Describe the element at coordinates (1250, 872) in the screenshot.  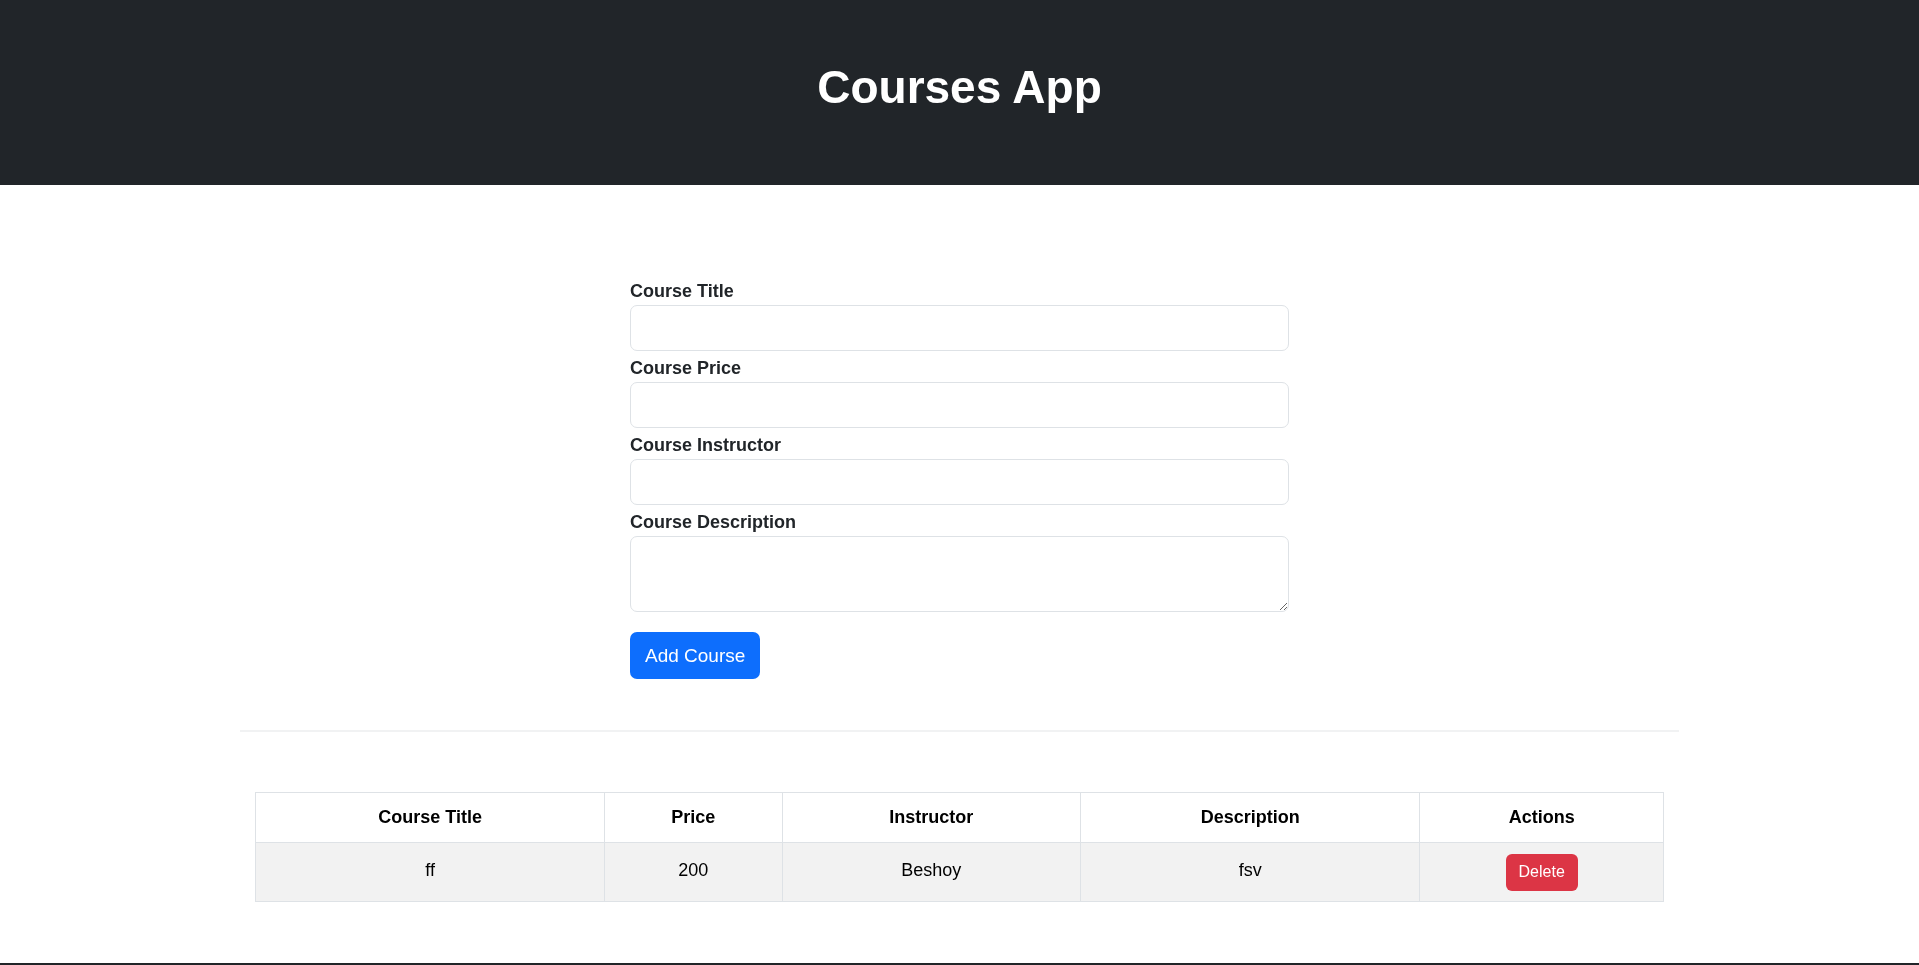
I see `table-cell: fsv` at that location.